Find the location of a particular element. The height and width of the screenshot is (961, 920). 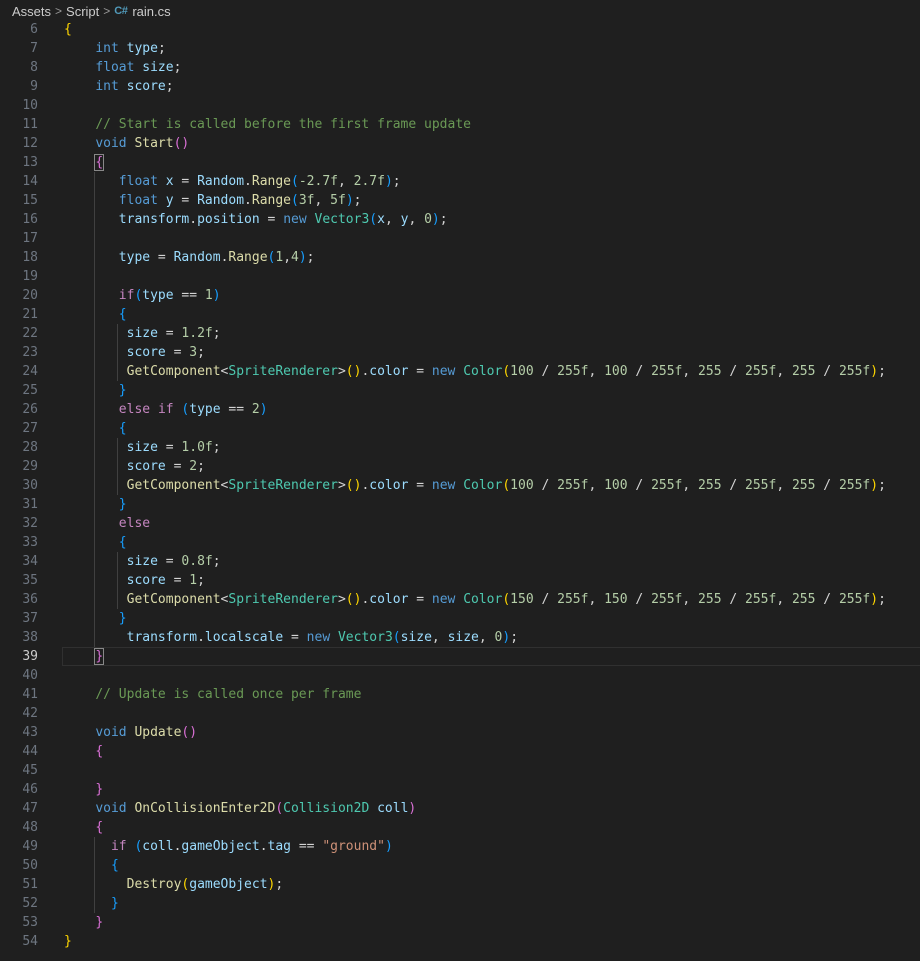

code-token: 150 is located at coordinates (616, 599).